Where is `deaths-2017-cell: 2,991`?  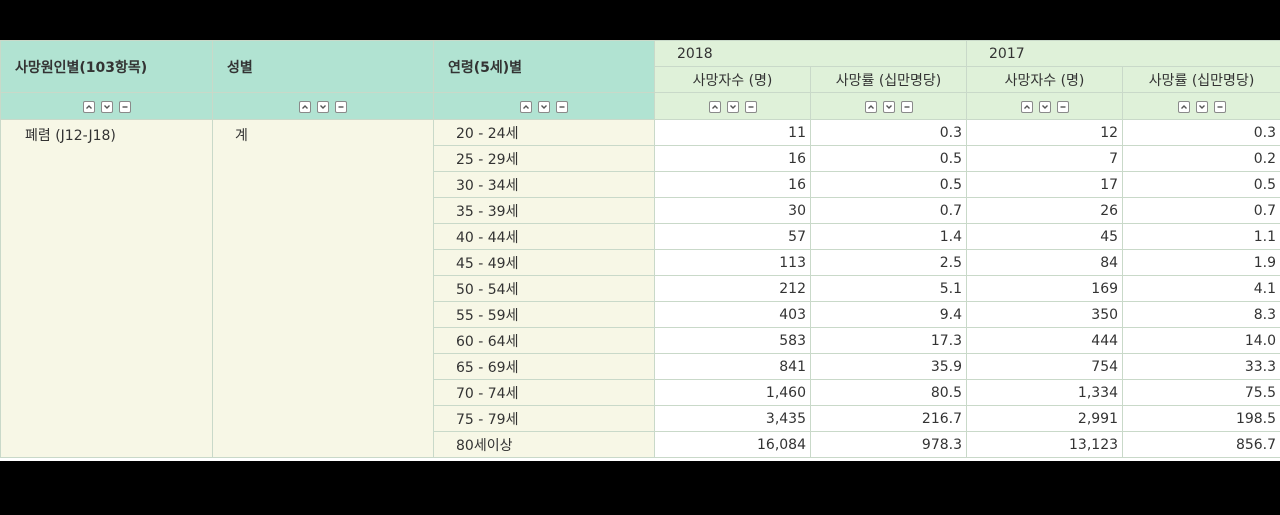 deaths-2017-cell: 2,991 is located at coordinates (1045, 418).